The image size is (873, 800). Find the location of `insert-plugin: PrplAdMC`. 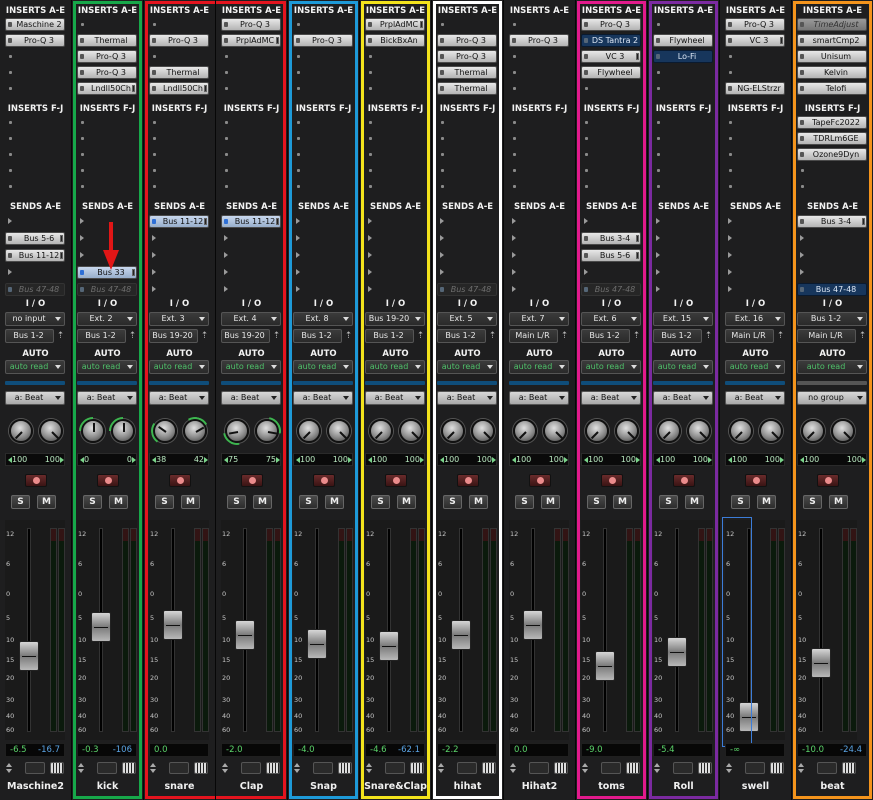

insert-plugin: PrplAdMC is located at coordinates (395, 24).